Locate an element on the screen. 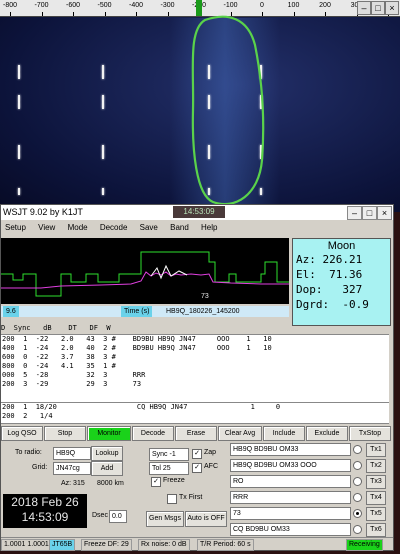 The width and height of the screenshot is (400, 554). tx2-radio is located at coordinates (357, 465).